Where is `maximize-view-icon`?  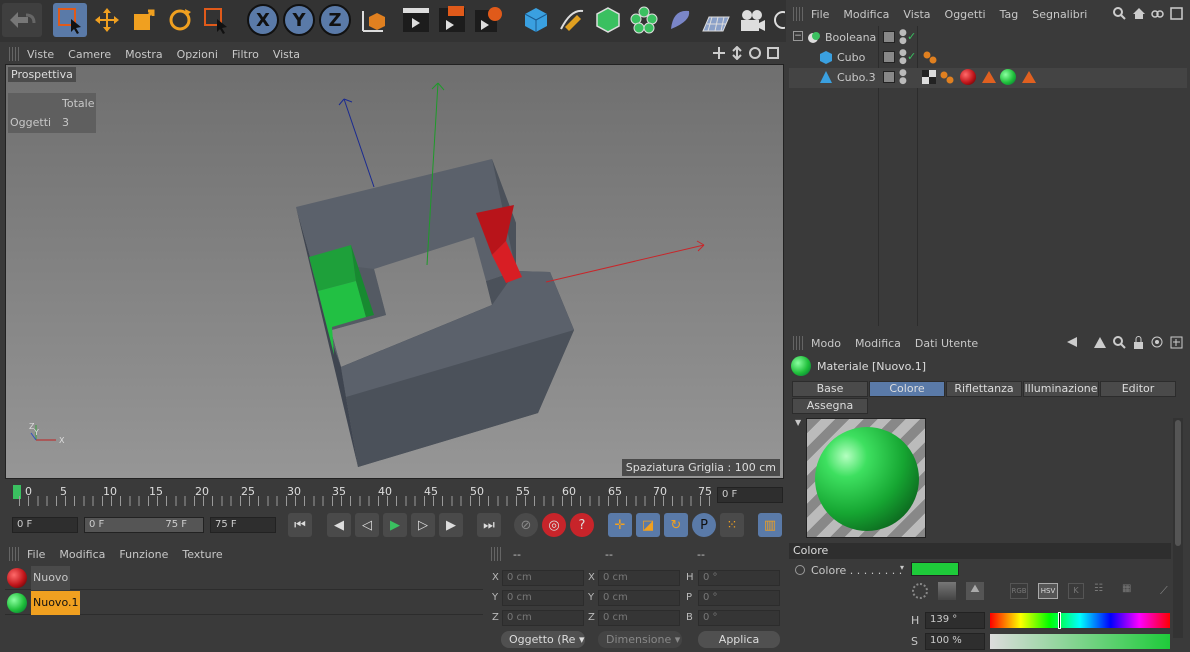
maximize-view-icon is located at coordinates (773, 53).